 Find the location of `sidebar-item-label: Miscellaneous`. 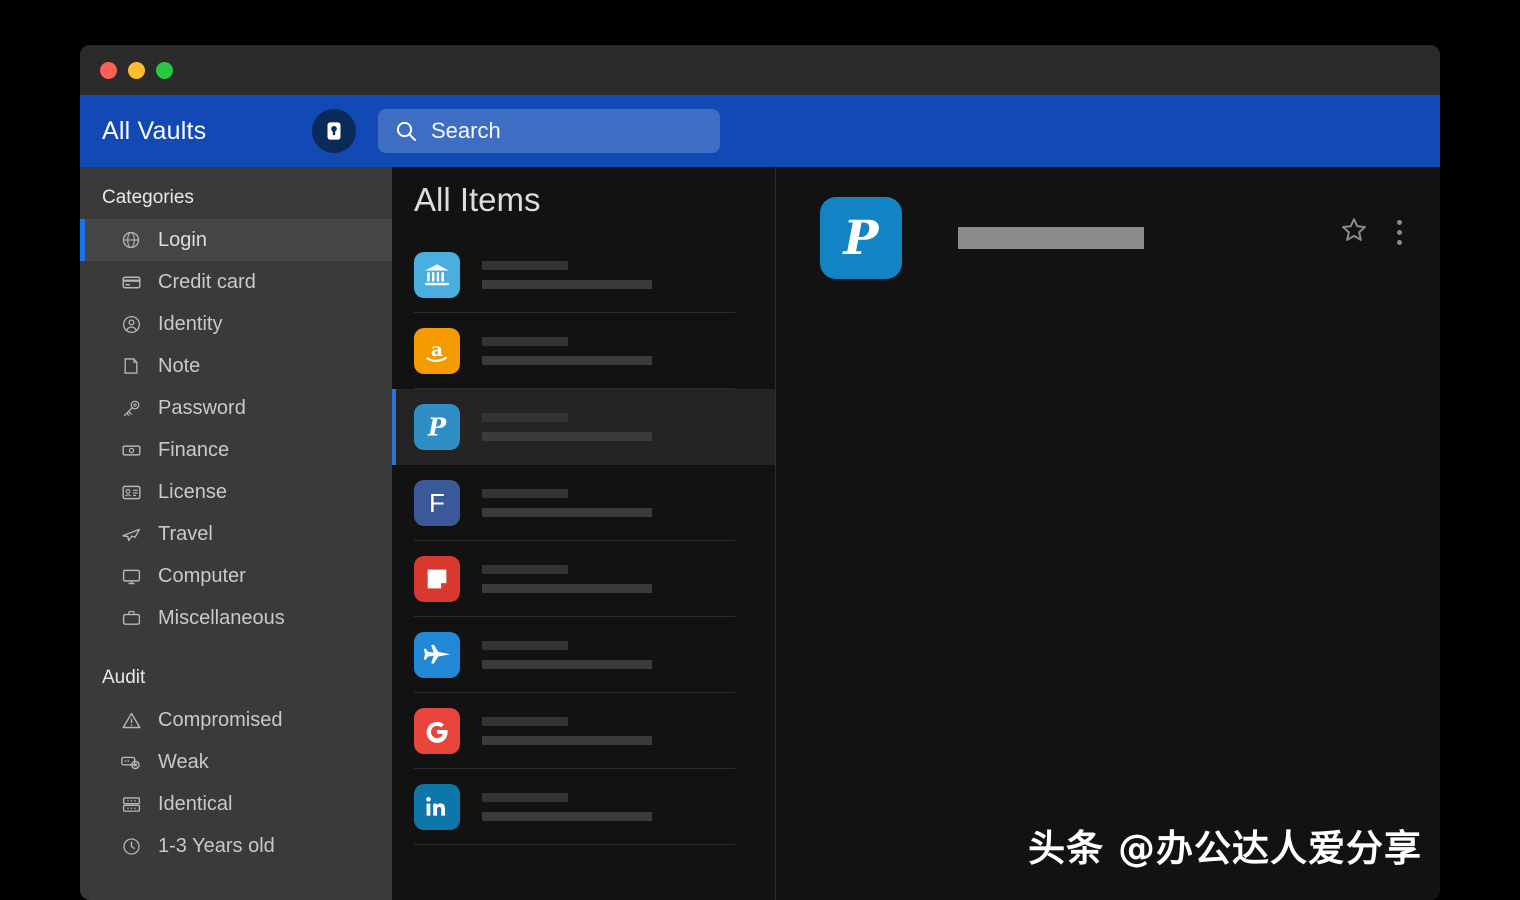

sidebar-item-label: Miscellaneous is located at coordinates (221, 617).